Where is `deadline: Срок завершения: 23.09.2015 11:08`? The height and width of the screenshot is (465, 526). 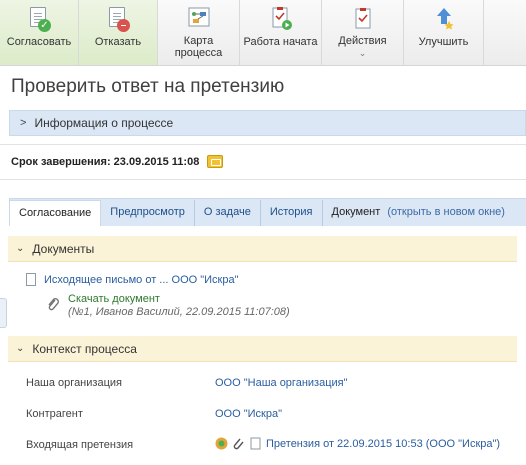
deadline: Срок завершения: 23.09.2015 11:08 is located at coordinates (117, 161).